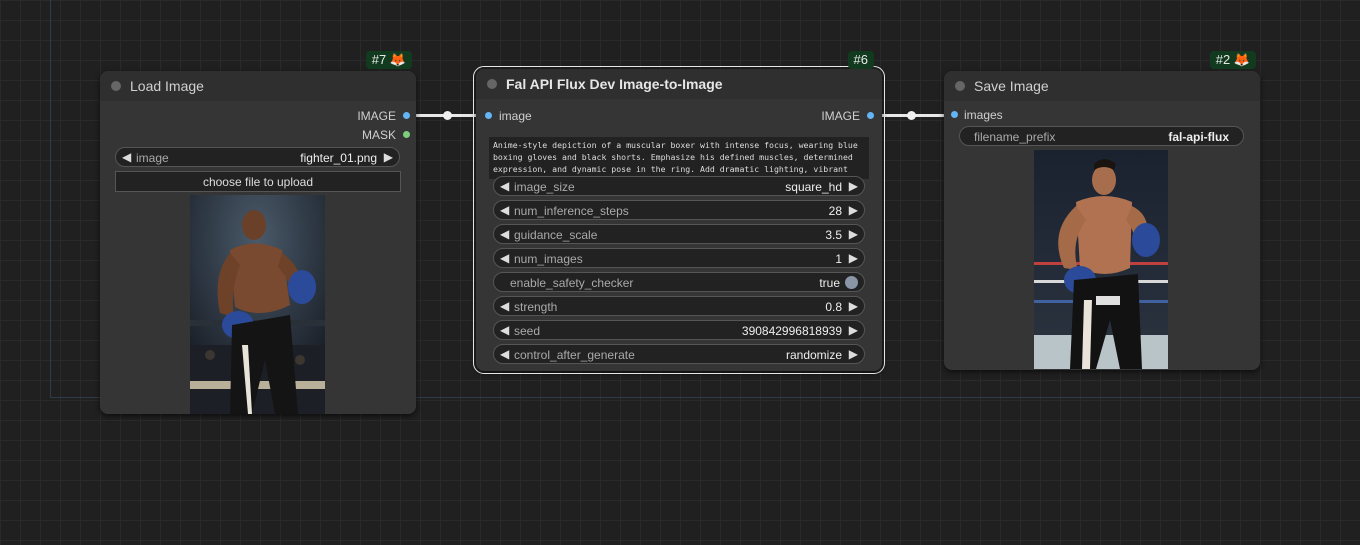 This screenshot has width=1360, height=545. What do you see at coordinates (527, 331) in the screenshot?
I see `widget-label: seed` at bounding box center [527, 331].